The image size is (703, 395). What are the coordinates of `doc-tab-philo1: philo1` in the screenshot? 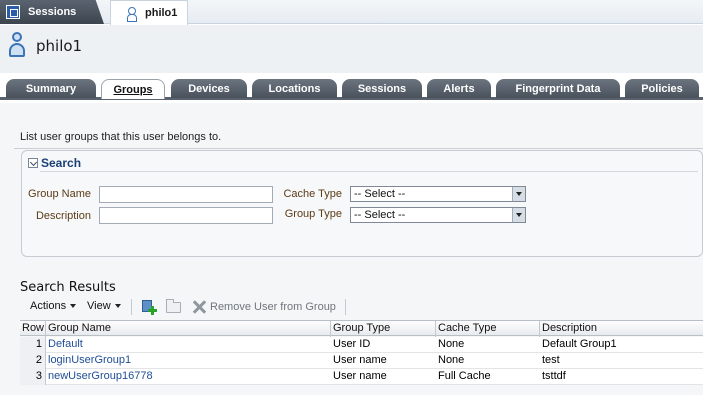 It's located at (149, 12).